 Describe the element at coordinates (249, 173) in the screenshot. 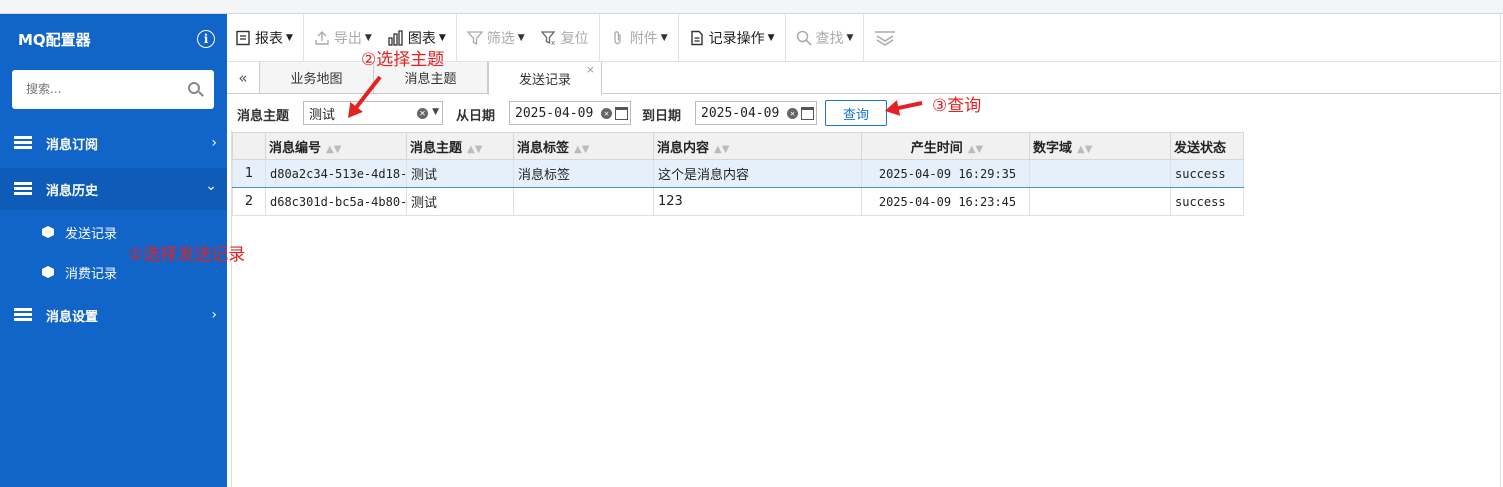

I see `row-number: 1` at that location.